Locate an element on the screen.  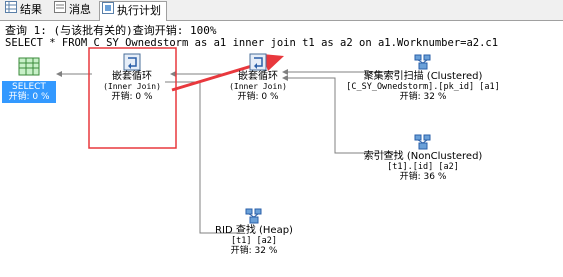
clustered-index-scan-label: 聚集索引扫描 (Clustered) is located at coordinates (423, 76).